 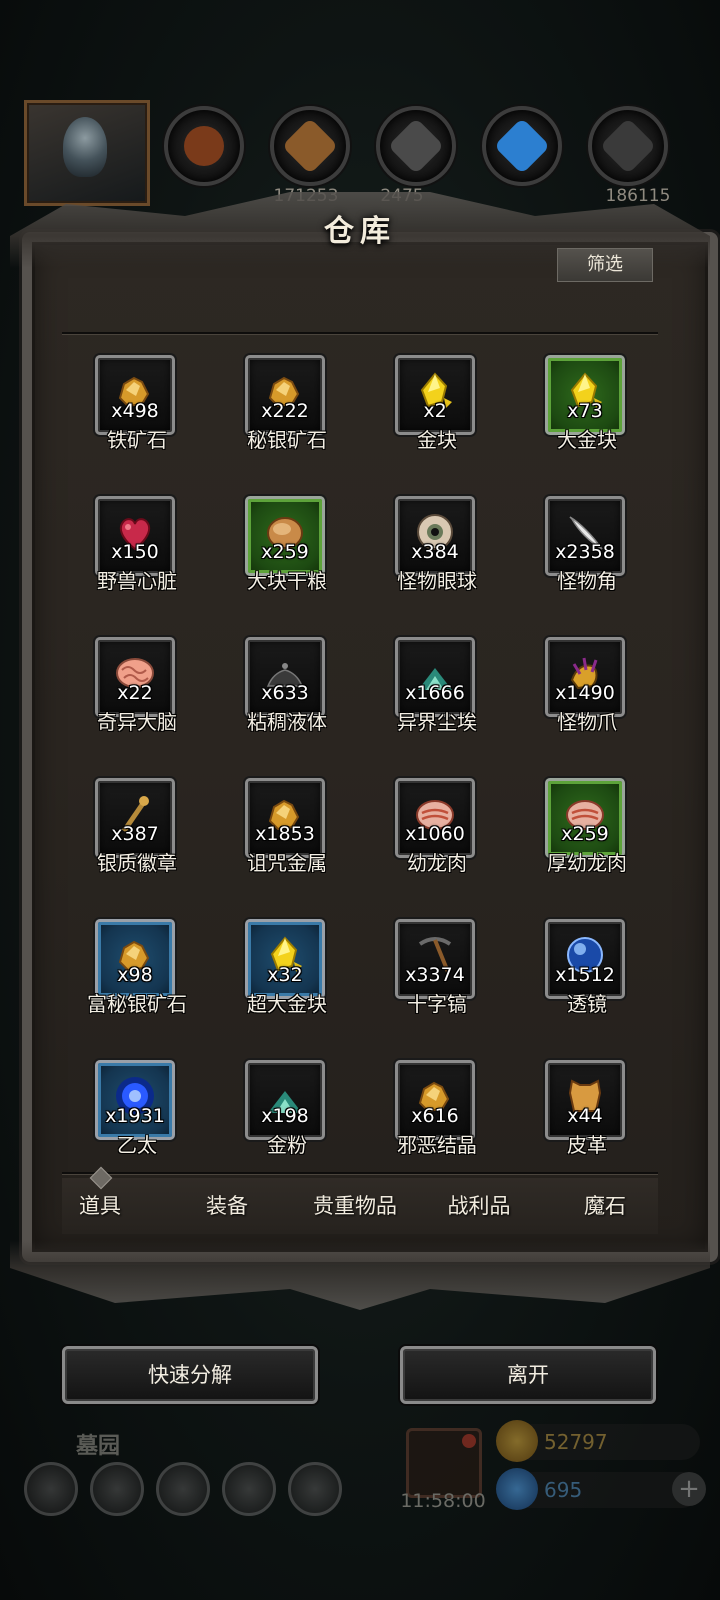 I want to click on leather-pouch-icon, so click(x=204, y=146).